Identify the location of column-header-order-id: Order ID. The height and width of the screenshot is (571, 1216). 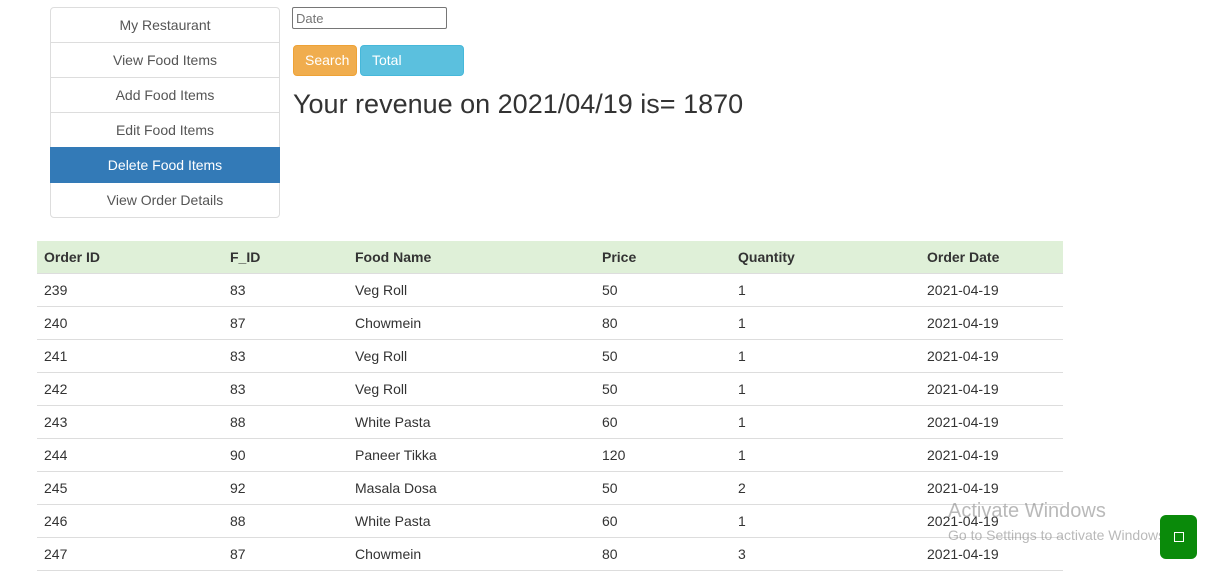
(130, 257).